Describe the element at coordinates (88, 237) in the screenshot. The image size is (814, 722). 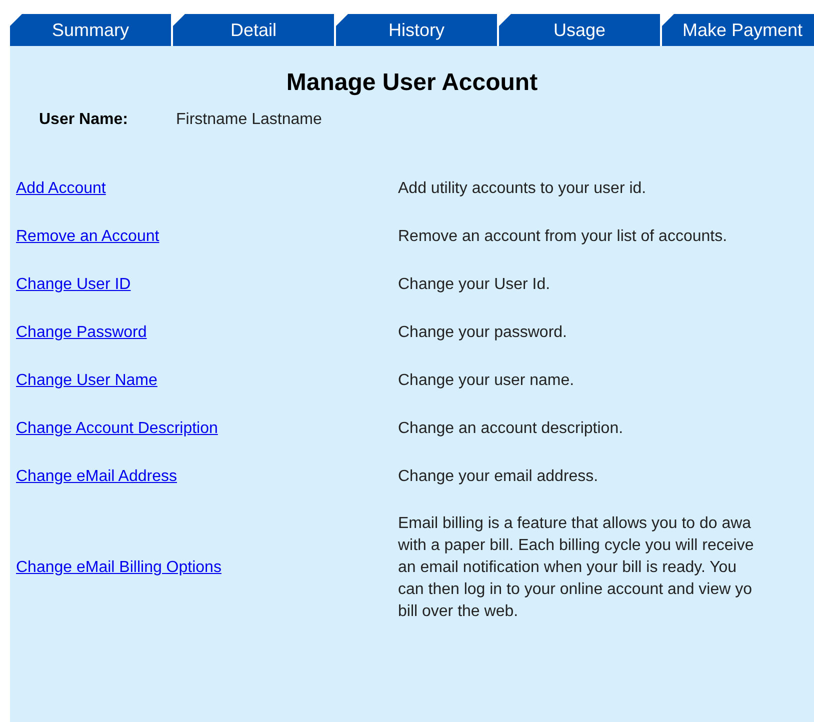
I see `option-link: Remove an Account` at that location.